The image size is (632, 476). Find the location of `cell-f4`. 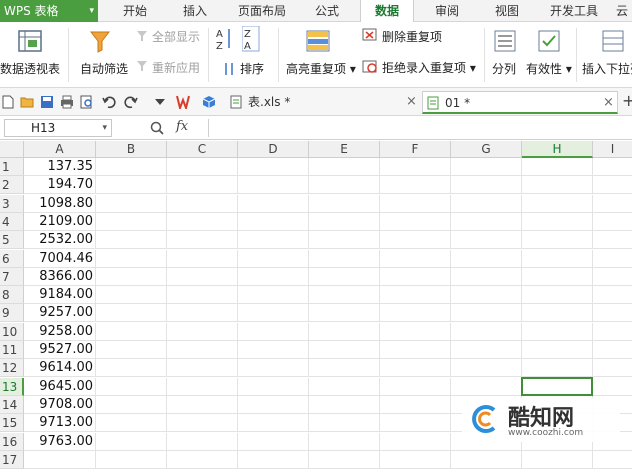

cell-f4 is located at coordinates (415, 221).